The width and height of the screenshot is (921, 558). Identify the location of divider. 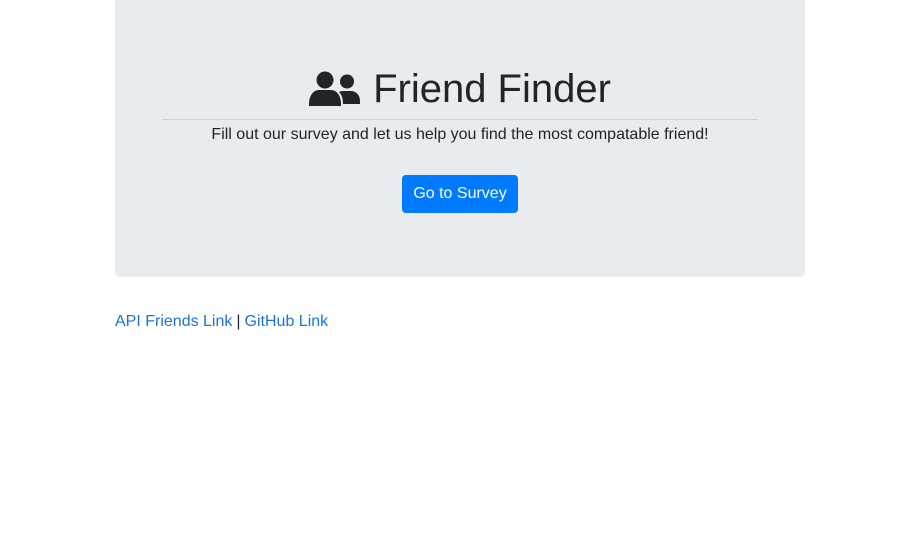
(460, 119).